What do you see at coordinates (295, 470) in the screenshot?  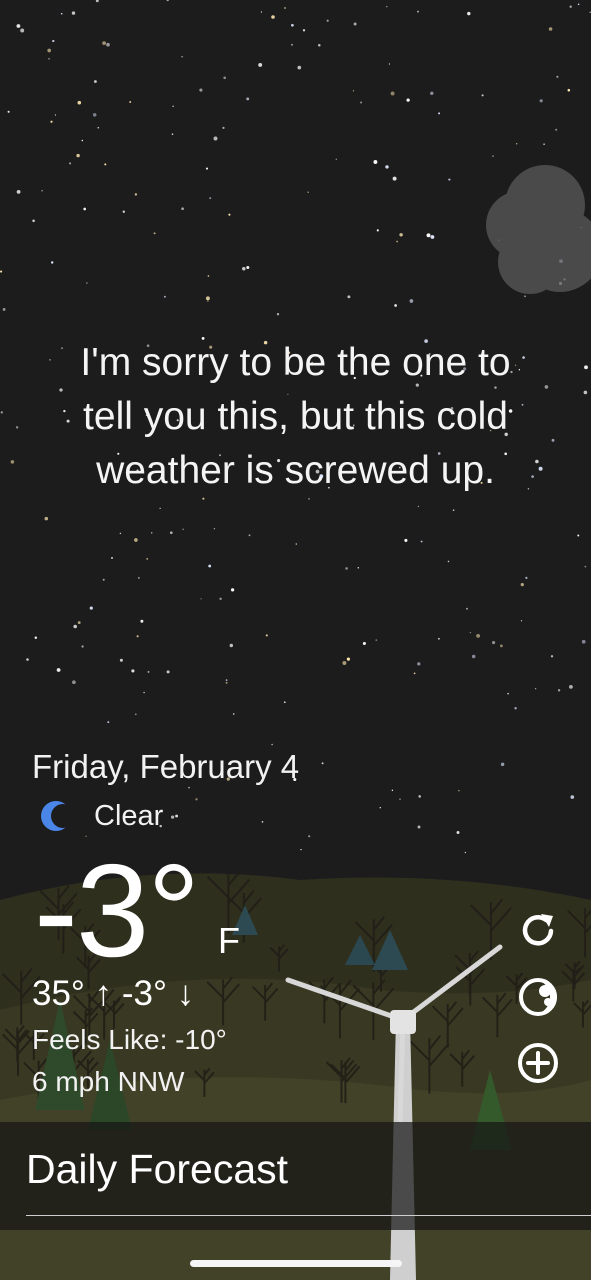 I see `message-line-3: weather is screwed up.` at bounding box center [295, 470].